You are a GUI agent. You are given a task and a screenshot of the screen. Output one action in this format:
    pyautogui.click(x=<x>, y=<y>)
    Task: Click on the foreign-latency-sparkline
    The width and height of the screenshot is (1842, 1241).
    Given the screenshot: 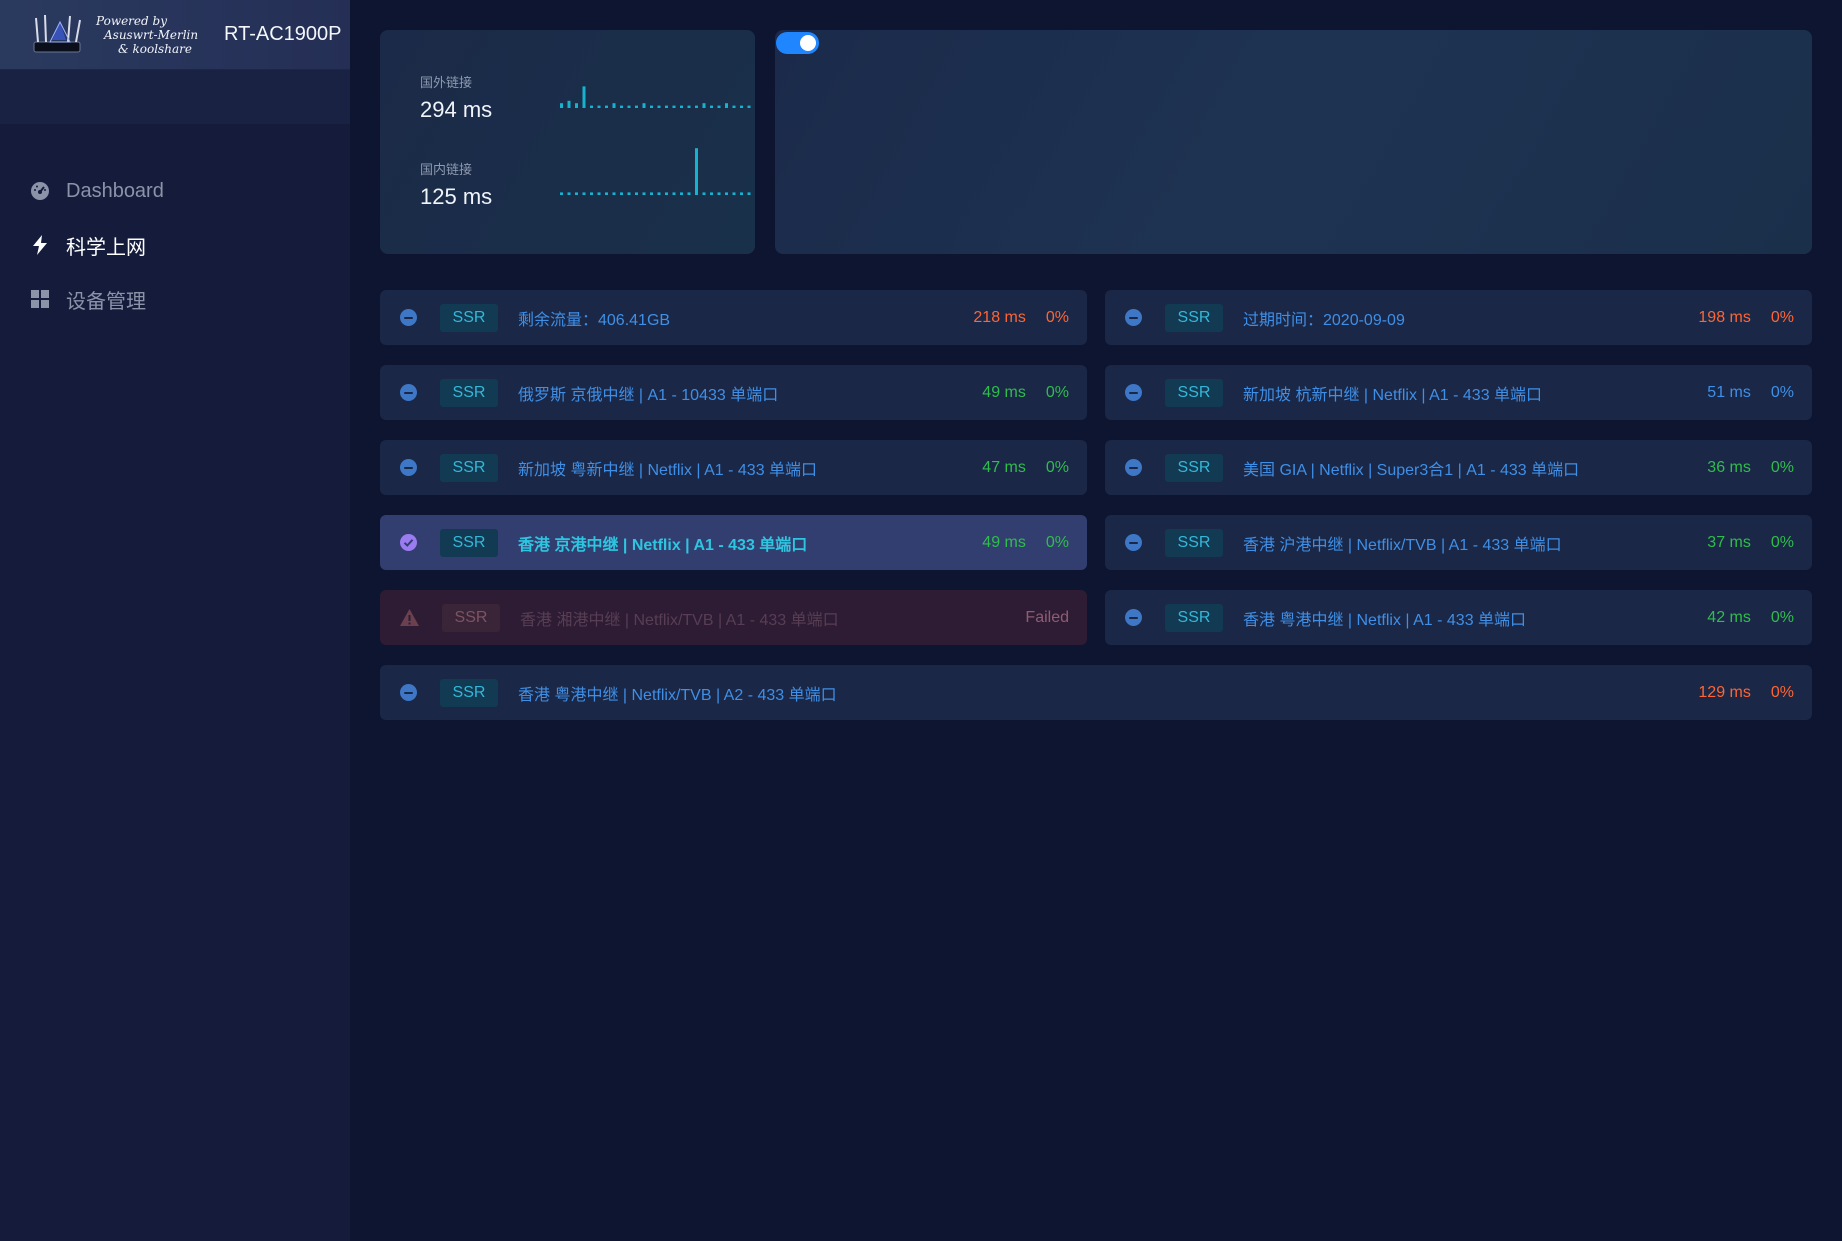 What is the action you would take?
    pyautogui.click(x=655, y=97)
    